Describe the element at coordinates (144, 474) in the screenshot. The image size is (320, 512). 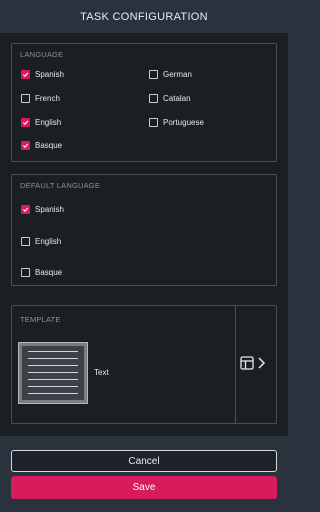
I see `footer-bar: Cancel Save` at that location.